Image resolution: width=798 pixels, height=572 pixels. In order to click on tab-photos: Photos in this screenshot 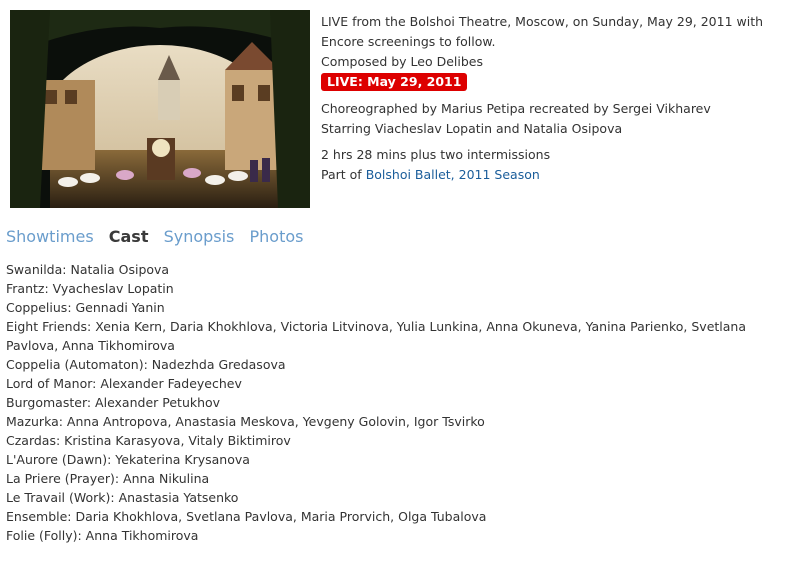, I will do `click(276, 236)`.